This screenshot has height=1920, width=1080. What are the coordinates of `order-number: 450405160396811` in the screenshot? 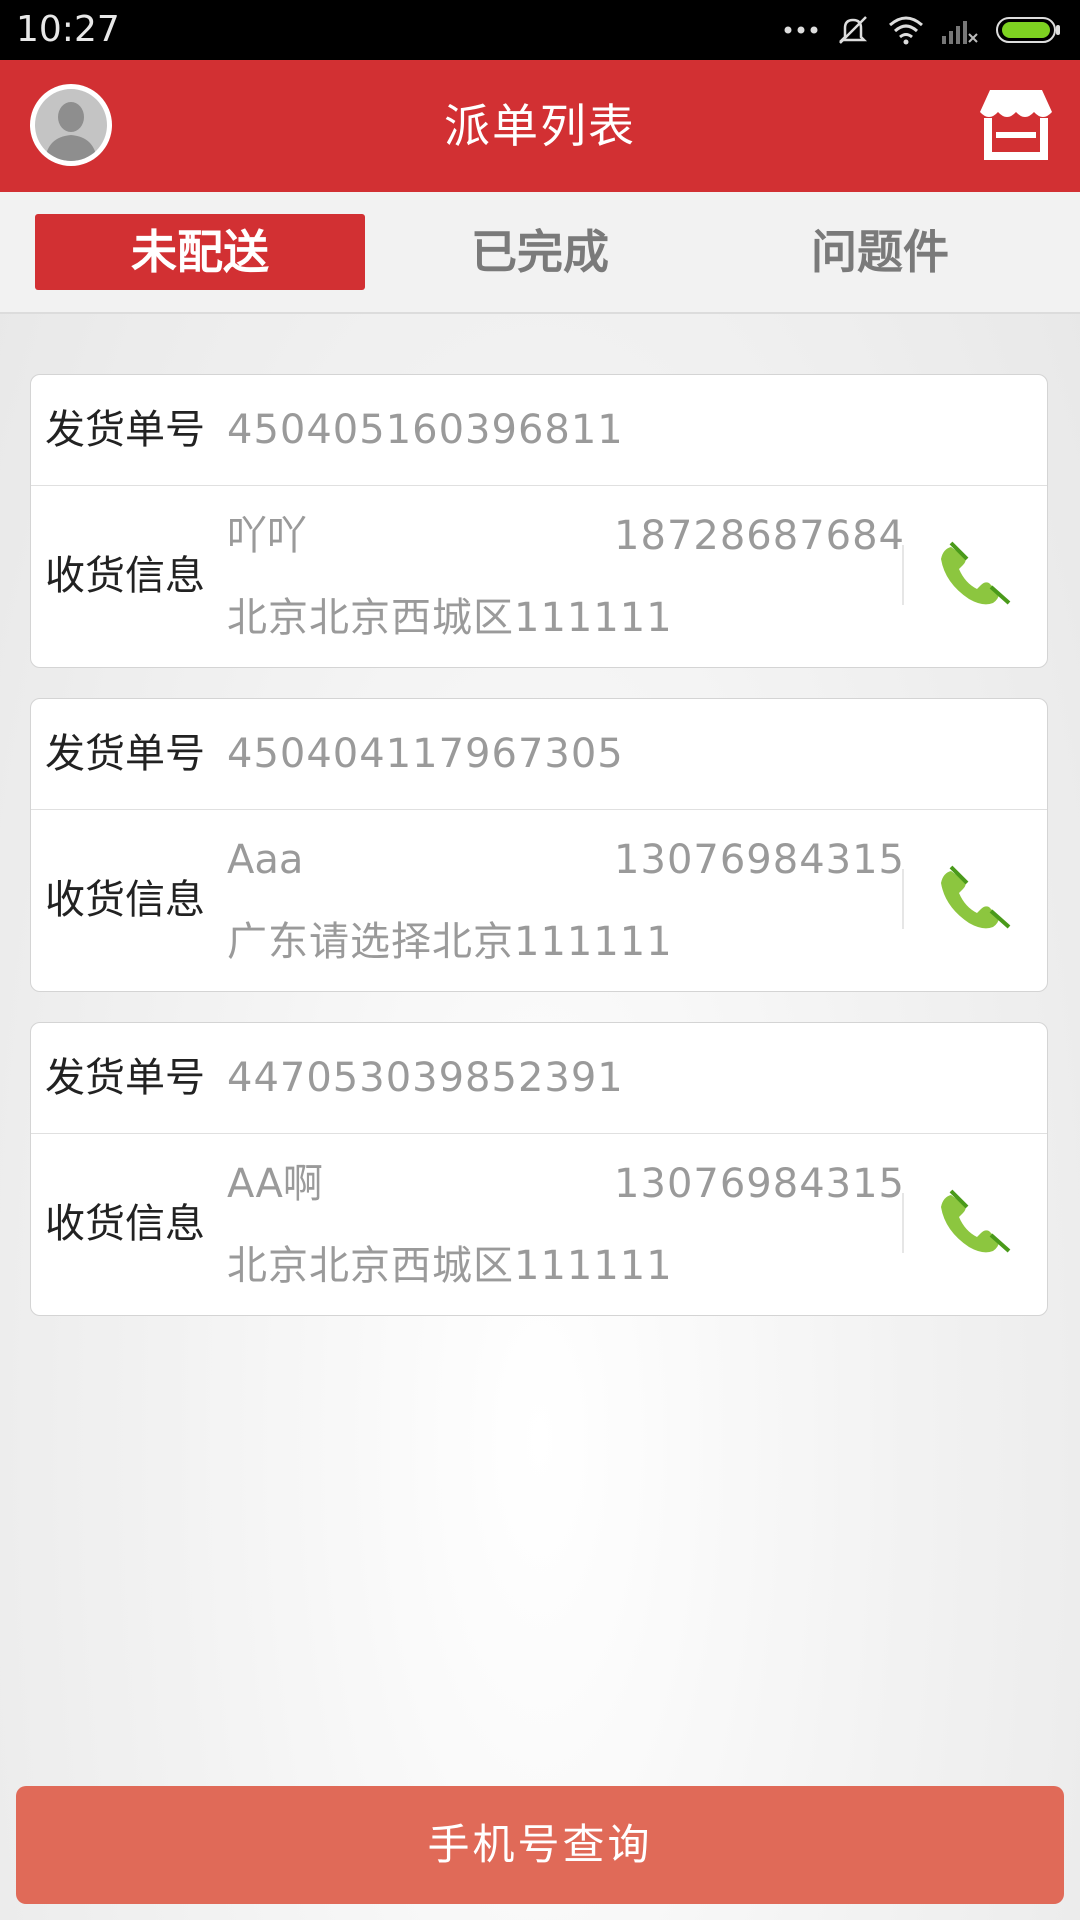 It's located at (425, 430).